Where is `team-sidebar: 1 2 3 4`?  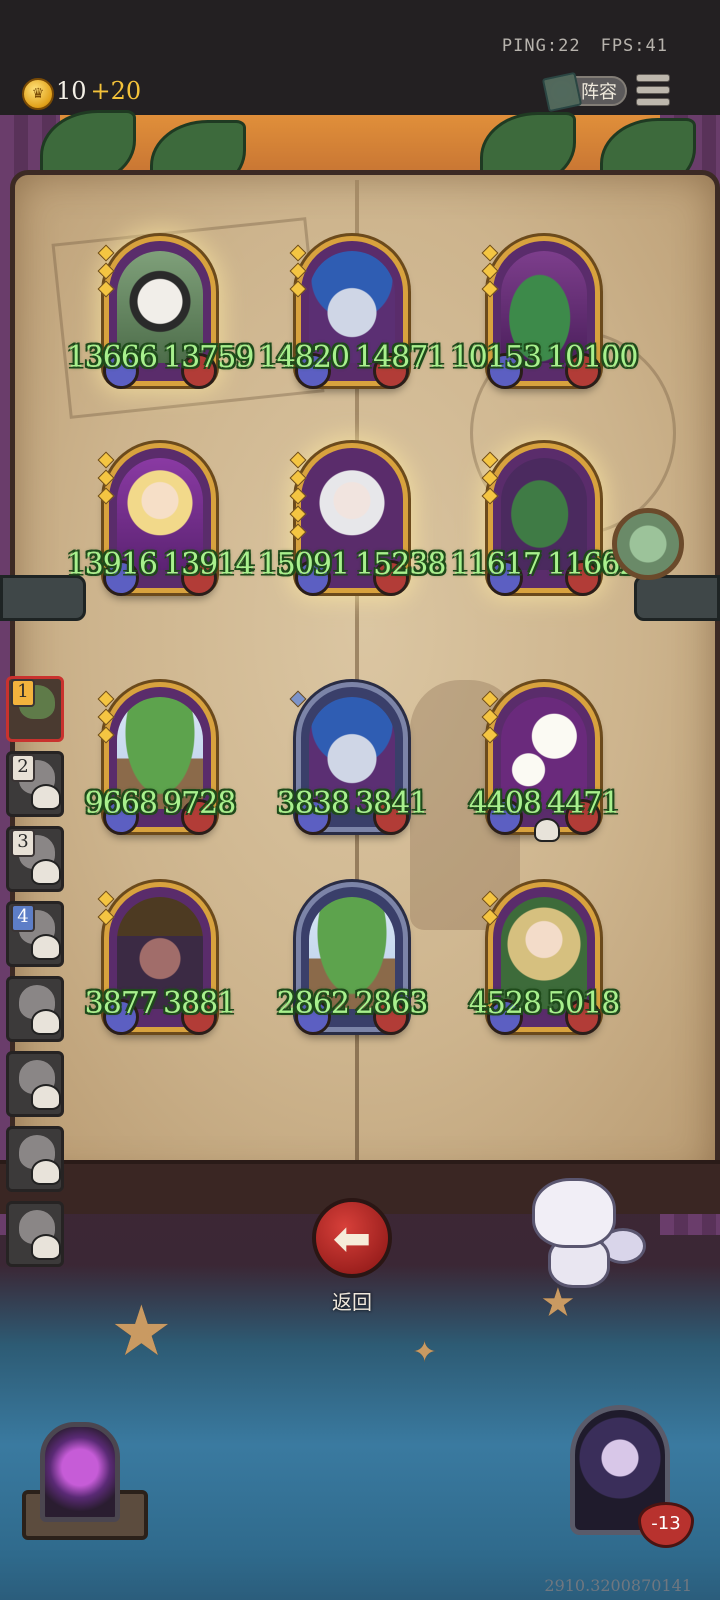
team-sidebar: 1 2 3 4 is located at coordinates (35, 968).